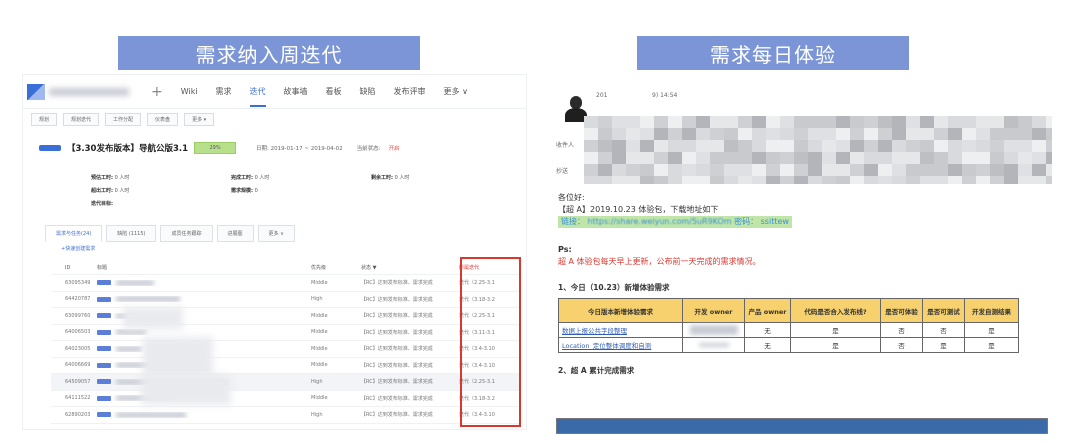 The width and height of the screenshot is (1080, 445). I want to click on table-row: 63099760 Middle 【RC】达到发布标准、需求完成 迭代（2.25-3.1, so click(286, 316).